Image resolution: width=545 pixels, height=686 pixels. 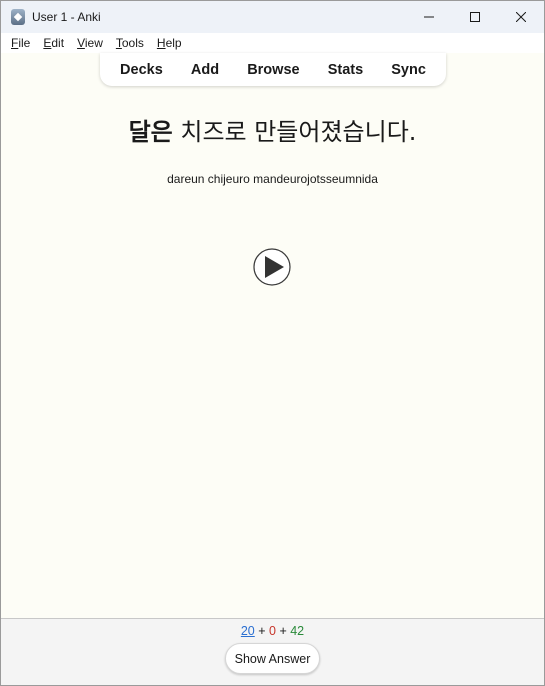 What do you see at coordinates (297, 631) in the screenshot?
I see `review-count: 42` at bounding box center [297, 631].